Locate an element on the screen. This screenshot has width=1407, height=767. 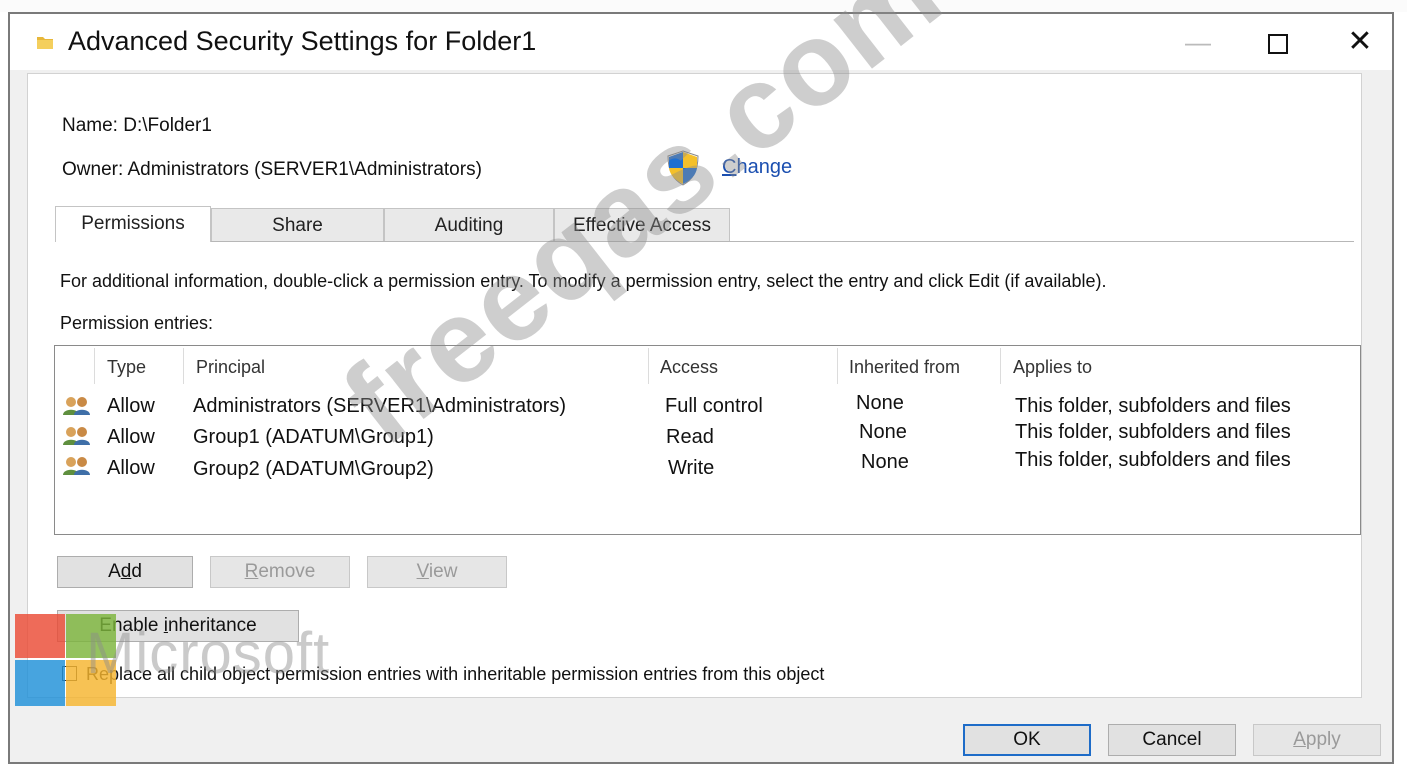
window-title: Advanced Security Settings for Folder1 is located at coordinates (302, 41).